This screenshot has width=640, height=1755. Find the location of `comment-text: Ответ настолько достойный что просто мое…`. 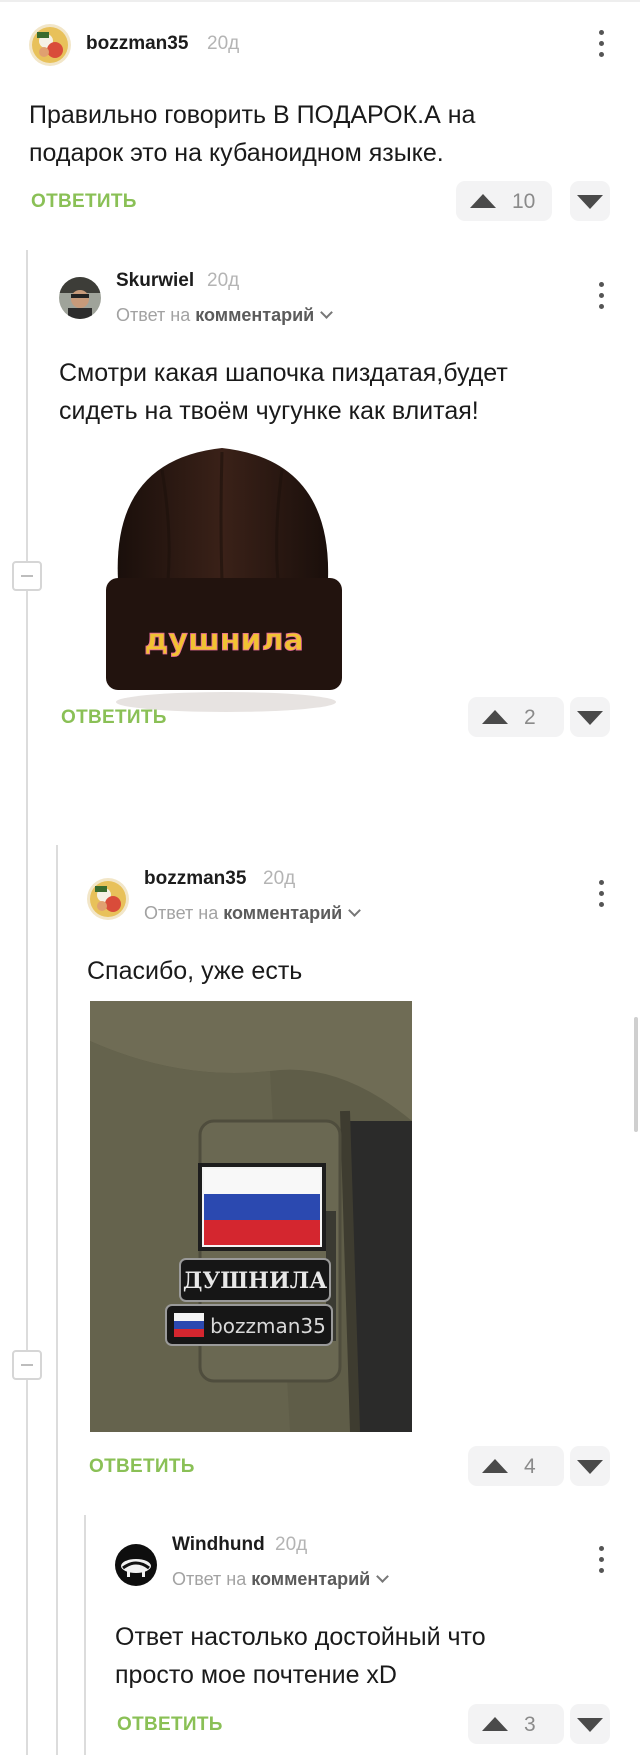

comment-text: Ответ настолько достойный что просто мое… is located at coordinates (300, 1656).